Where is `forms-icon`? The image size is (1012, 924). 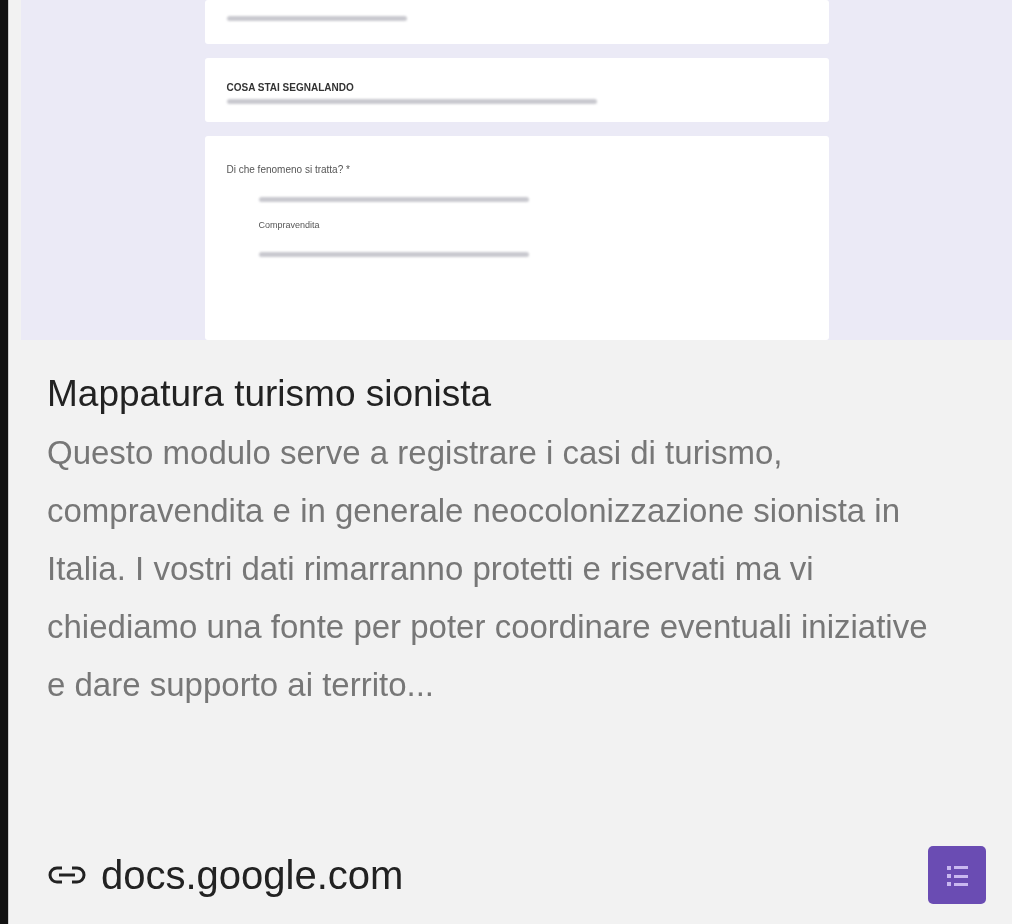 forms-icon is located at coordinates (957, 875).